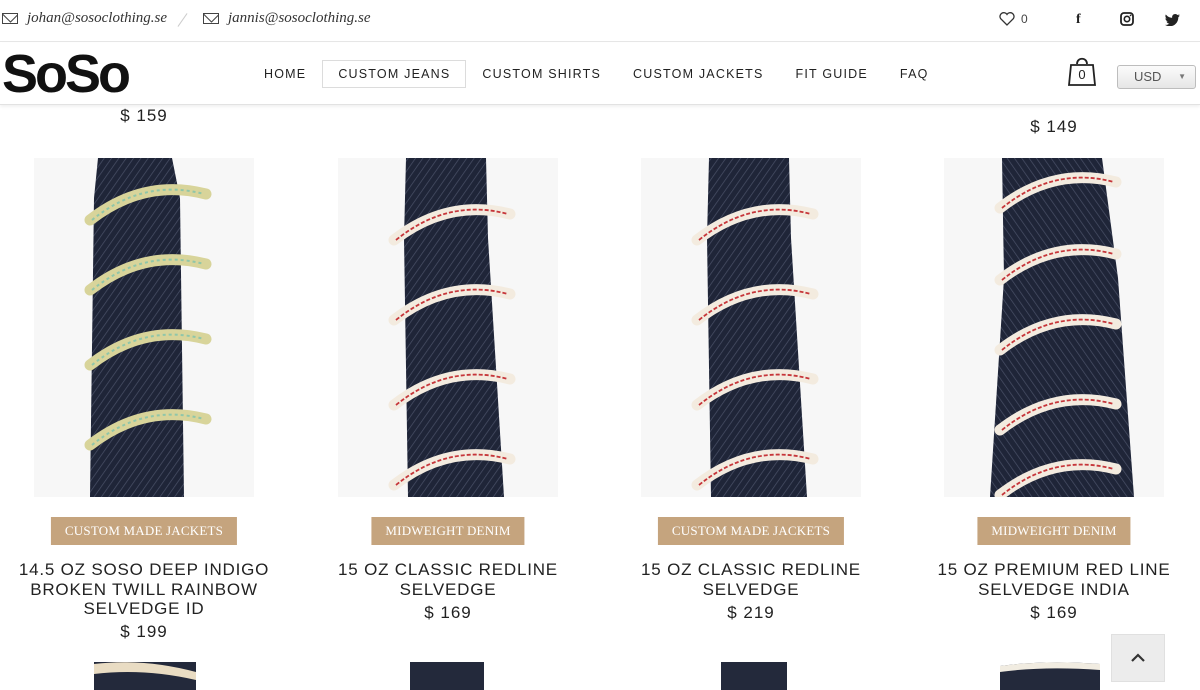  I want to click on nav-faq: FAQ, so click(914, 74).